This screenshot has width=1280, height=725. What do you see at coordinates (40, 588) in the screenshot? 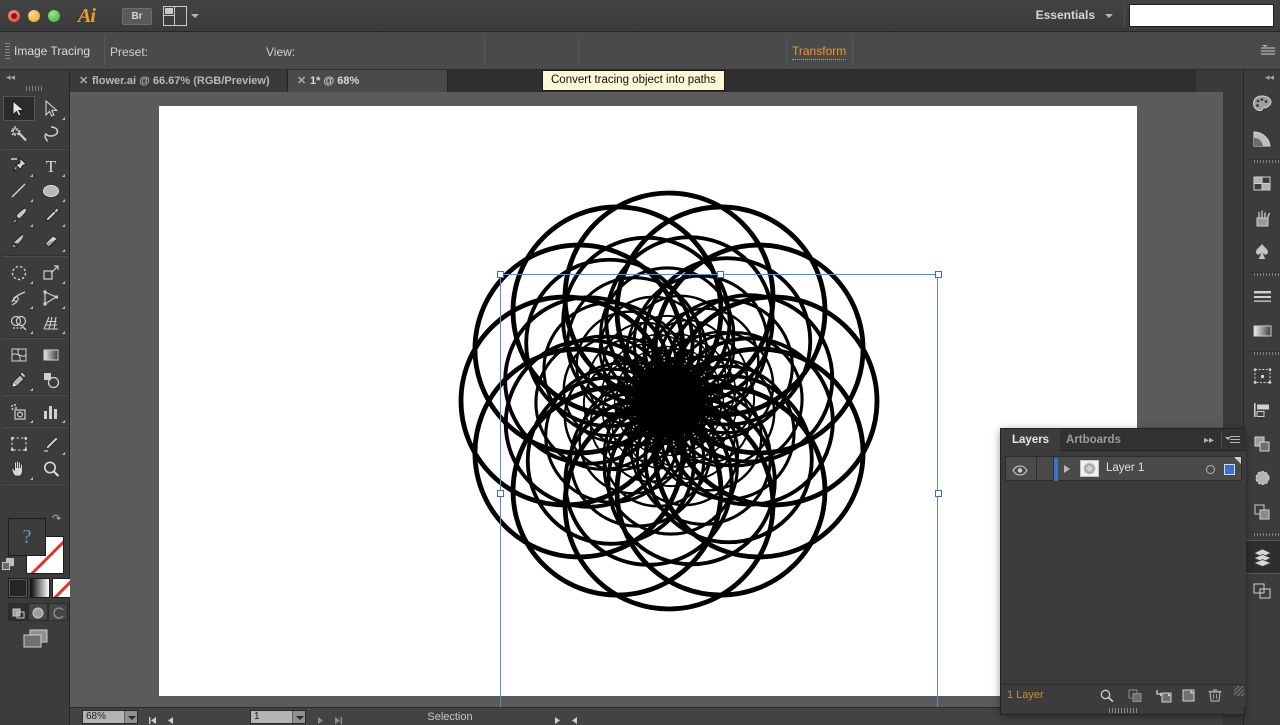
I see `gradient-swatch-button` at bounding box center [40, 588].